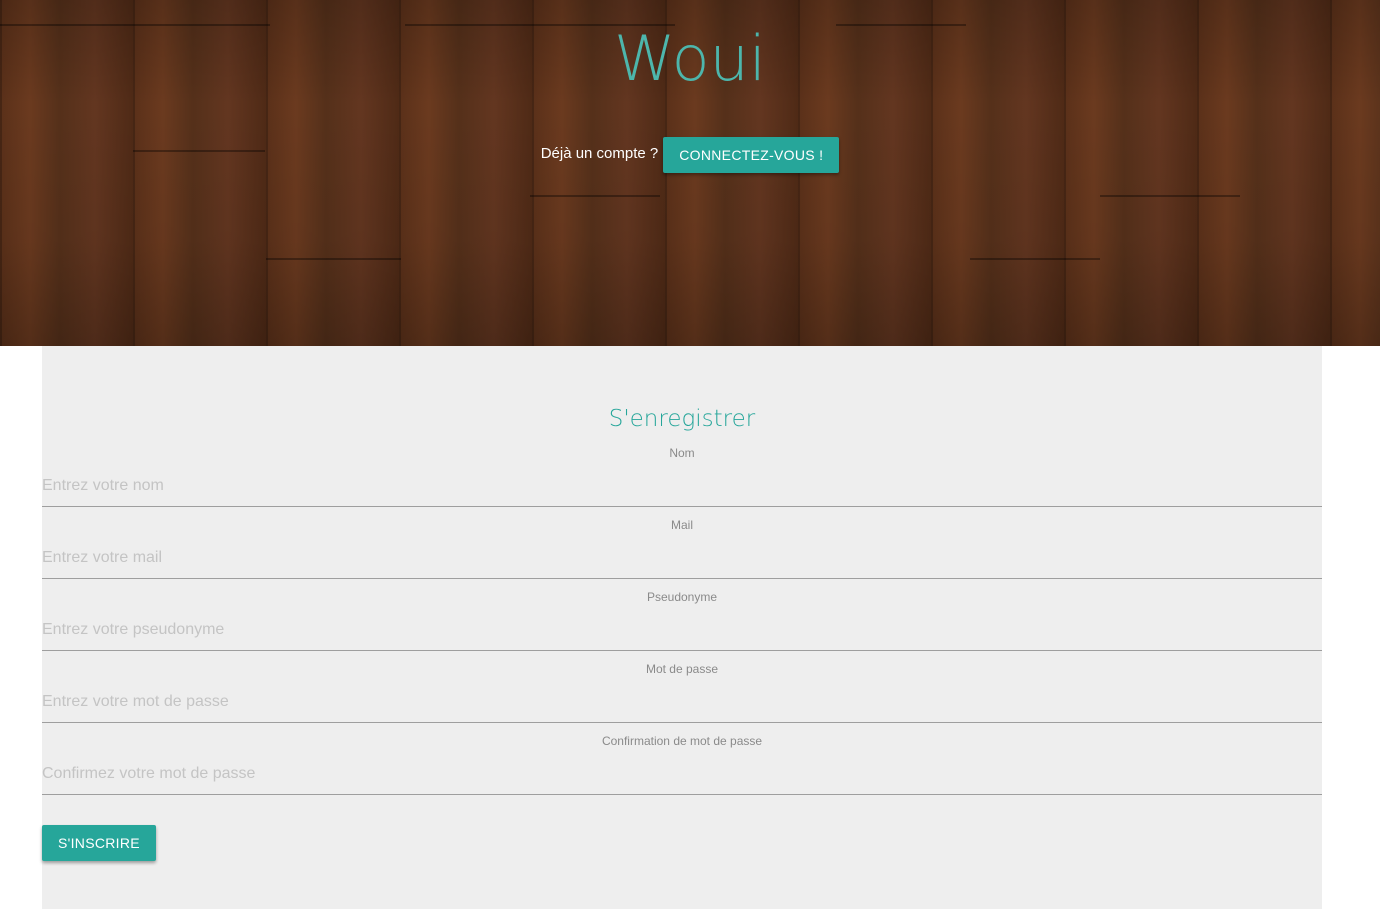 This screenshot has height=909, width=1380. What do you see at coordinates (751, 155) in the screenshot?
I see `login-button: Connectez-vous !` at bounding box center [751, 155].